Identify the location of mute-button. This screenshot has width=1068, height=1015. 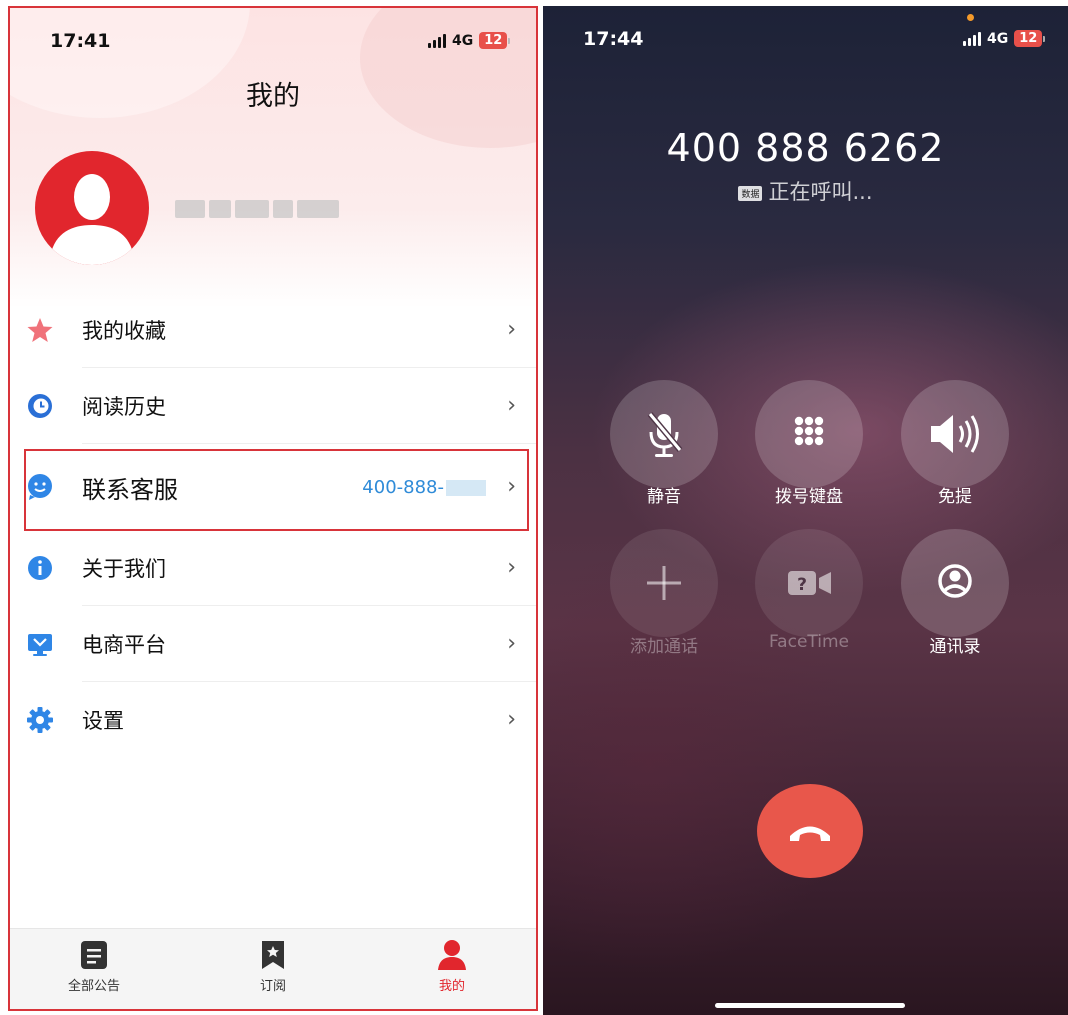
(664, 434).